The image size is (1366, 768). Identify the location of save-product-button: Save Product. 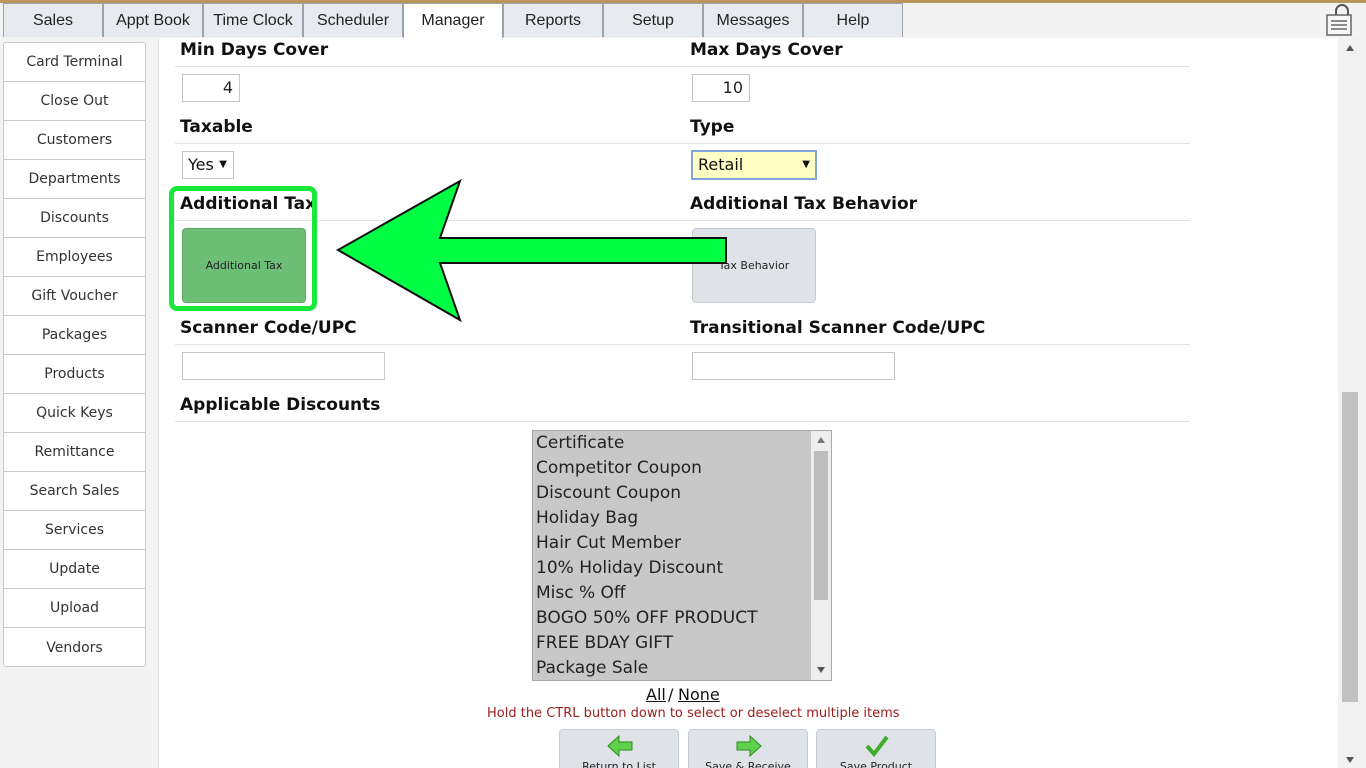
(876, 748).